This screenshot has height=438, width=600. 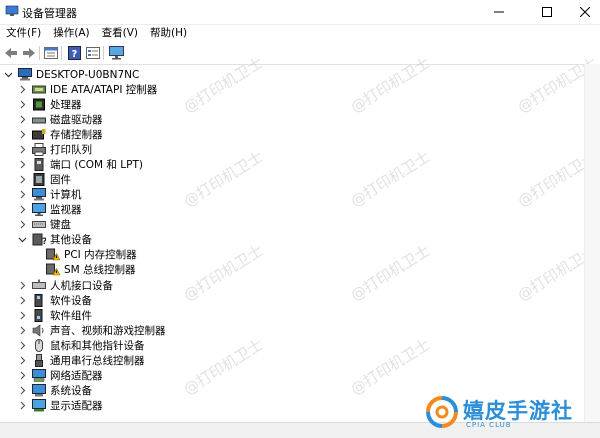 I want to click on toolbar: ?, so click(x=300, y=53).